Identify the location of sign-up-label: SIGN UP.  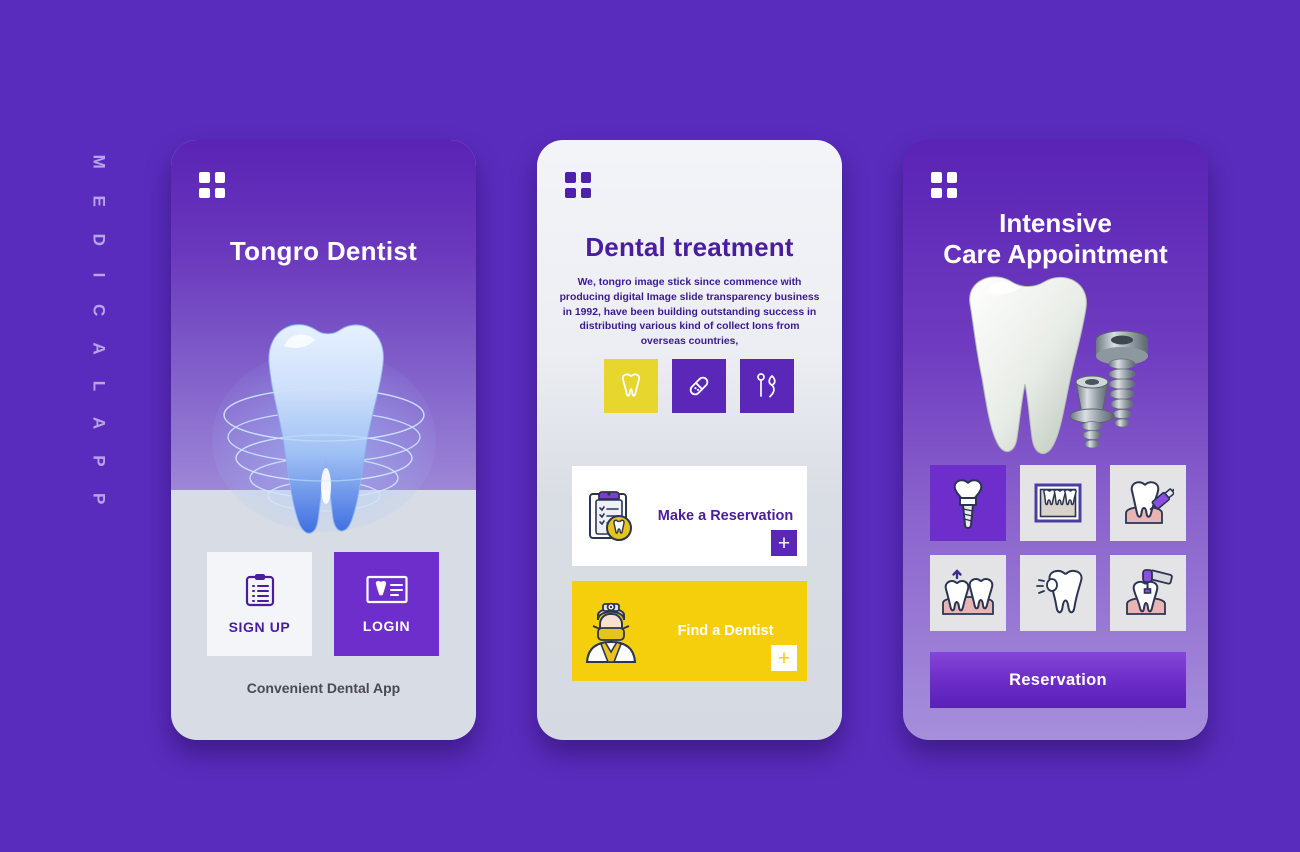
(259, 627).